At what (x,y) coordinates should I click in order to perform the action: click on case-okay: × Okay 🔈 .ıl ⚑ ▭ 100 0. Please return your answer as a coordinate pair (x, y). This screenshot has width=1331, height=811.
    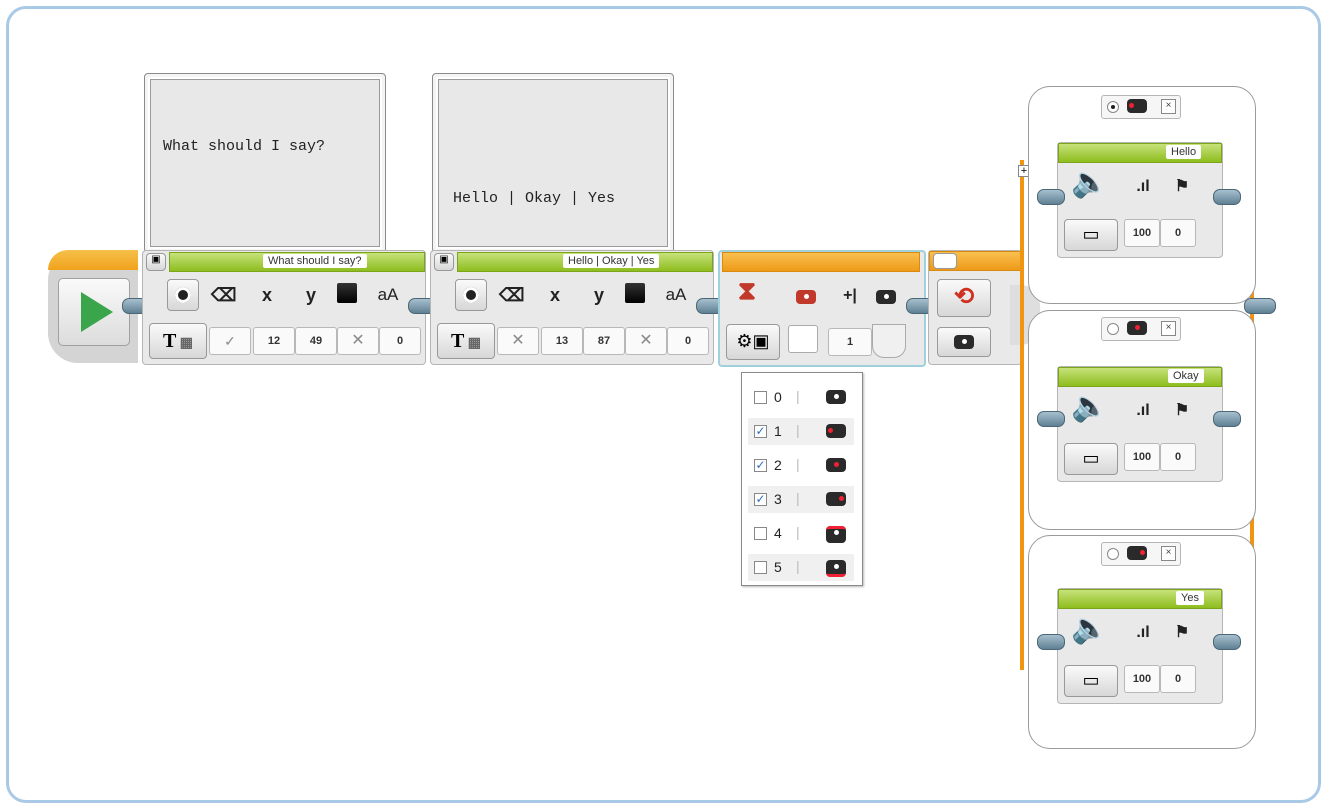
    Looking at the image, I should click on (1142, 420).